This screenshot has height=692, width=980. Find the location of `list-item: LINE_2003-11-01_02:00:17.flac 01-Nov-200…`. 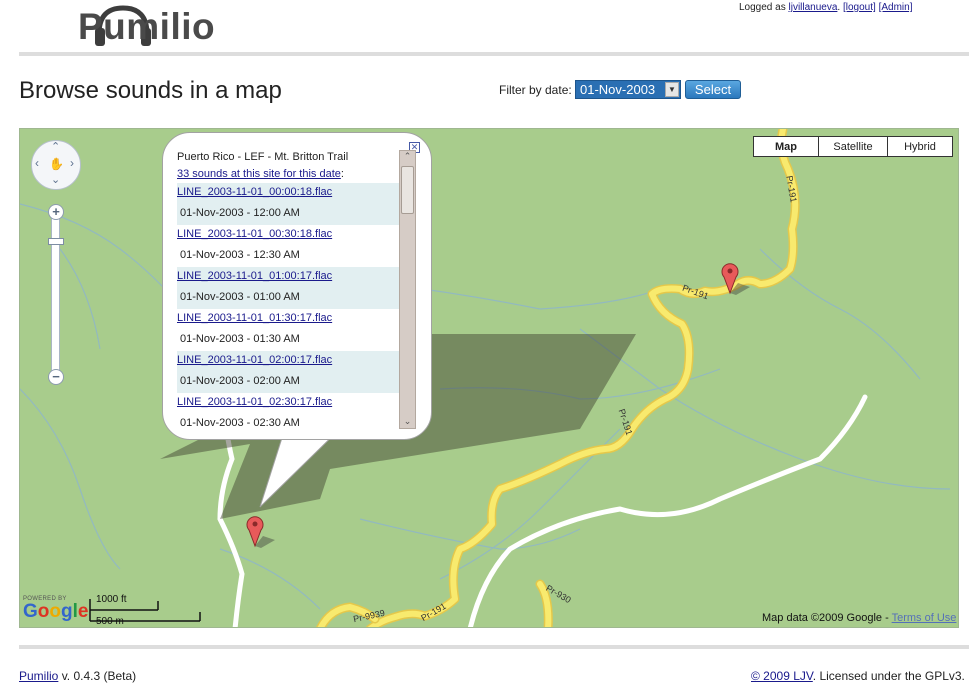

list-item: LINE_2003-11-01_02:00:17.flac 01-Nov-200… is located at coordinates (288, 372).